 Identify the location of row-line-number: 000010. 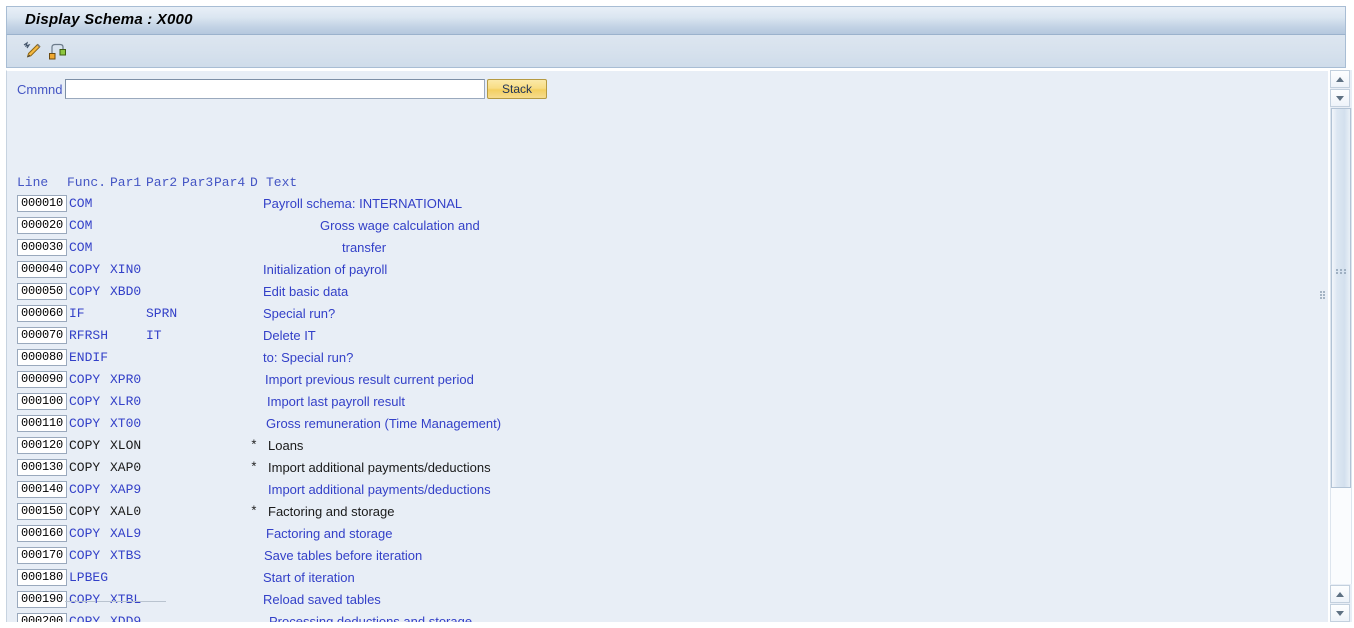
(42, 203).